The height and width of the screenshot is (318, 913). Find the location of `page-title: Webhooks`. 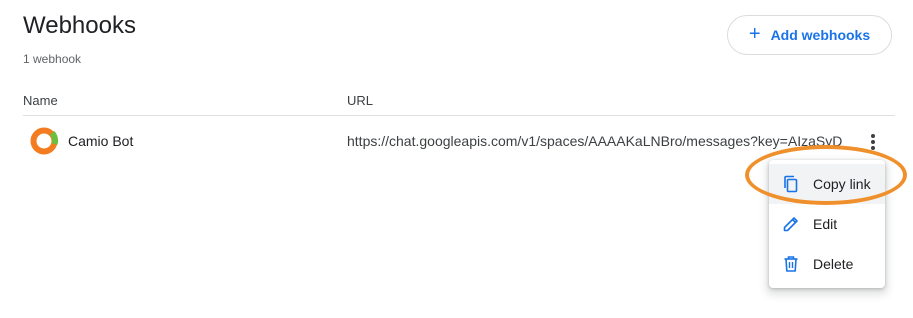

page-title: Webhooks is located at coordinates (79, 25).